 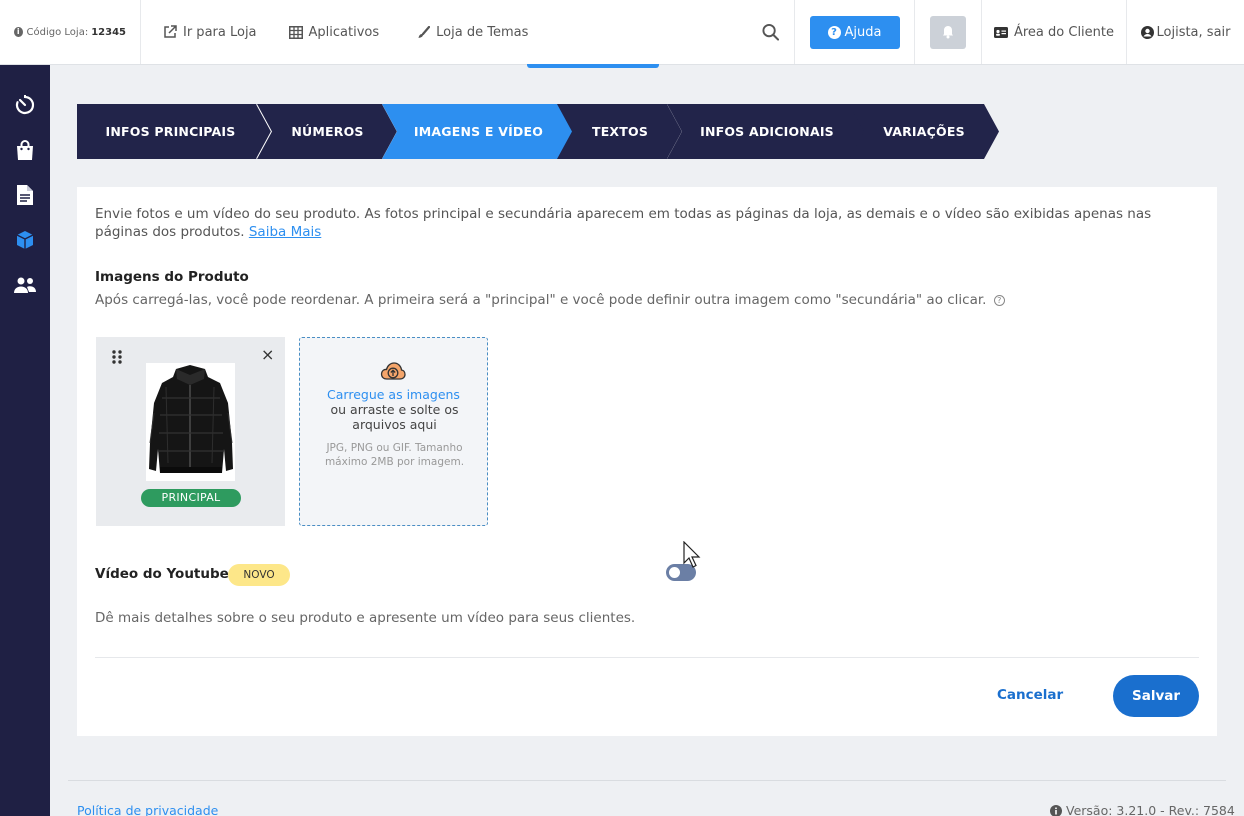 I want to click on step-label: VARIAÇÕES, so click(x=924, y=131).